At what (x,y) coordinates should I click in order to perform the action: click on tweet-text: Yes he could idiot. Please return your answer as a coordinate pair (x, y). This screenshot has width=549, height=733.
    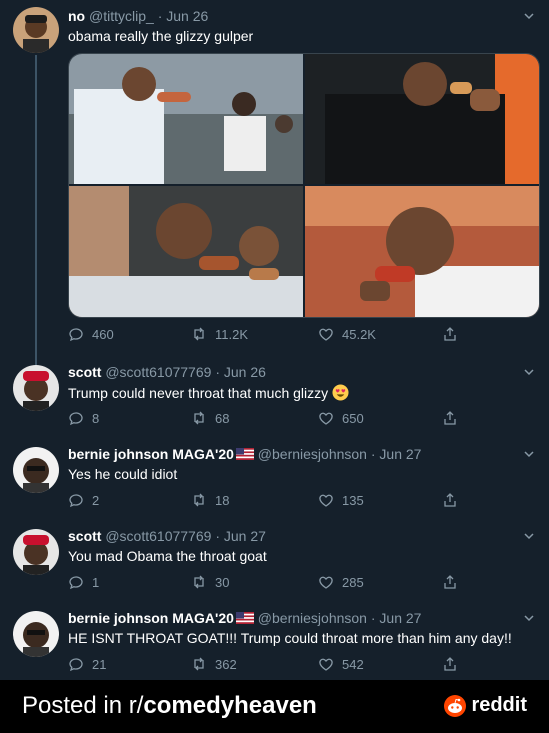
    Looking at the image, I should click on (123, 474).